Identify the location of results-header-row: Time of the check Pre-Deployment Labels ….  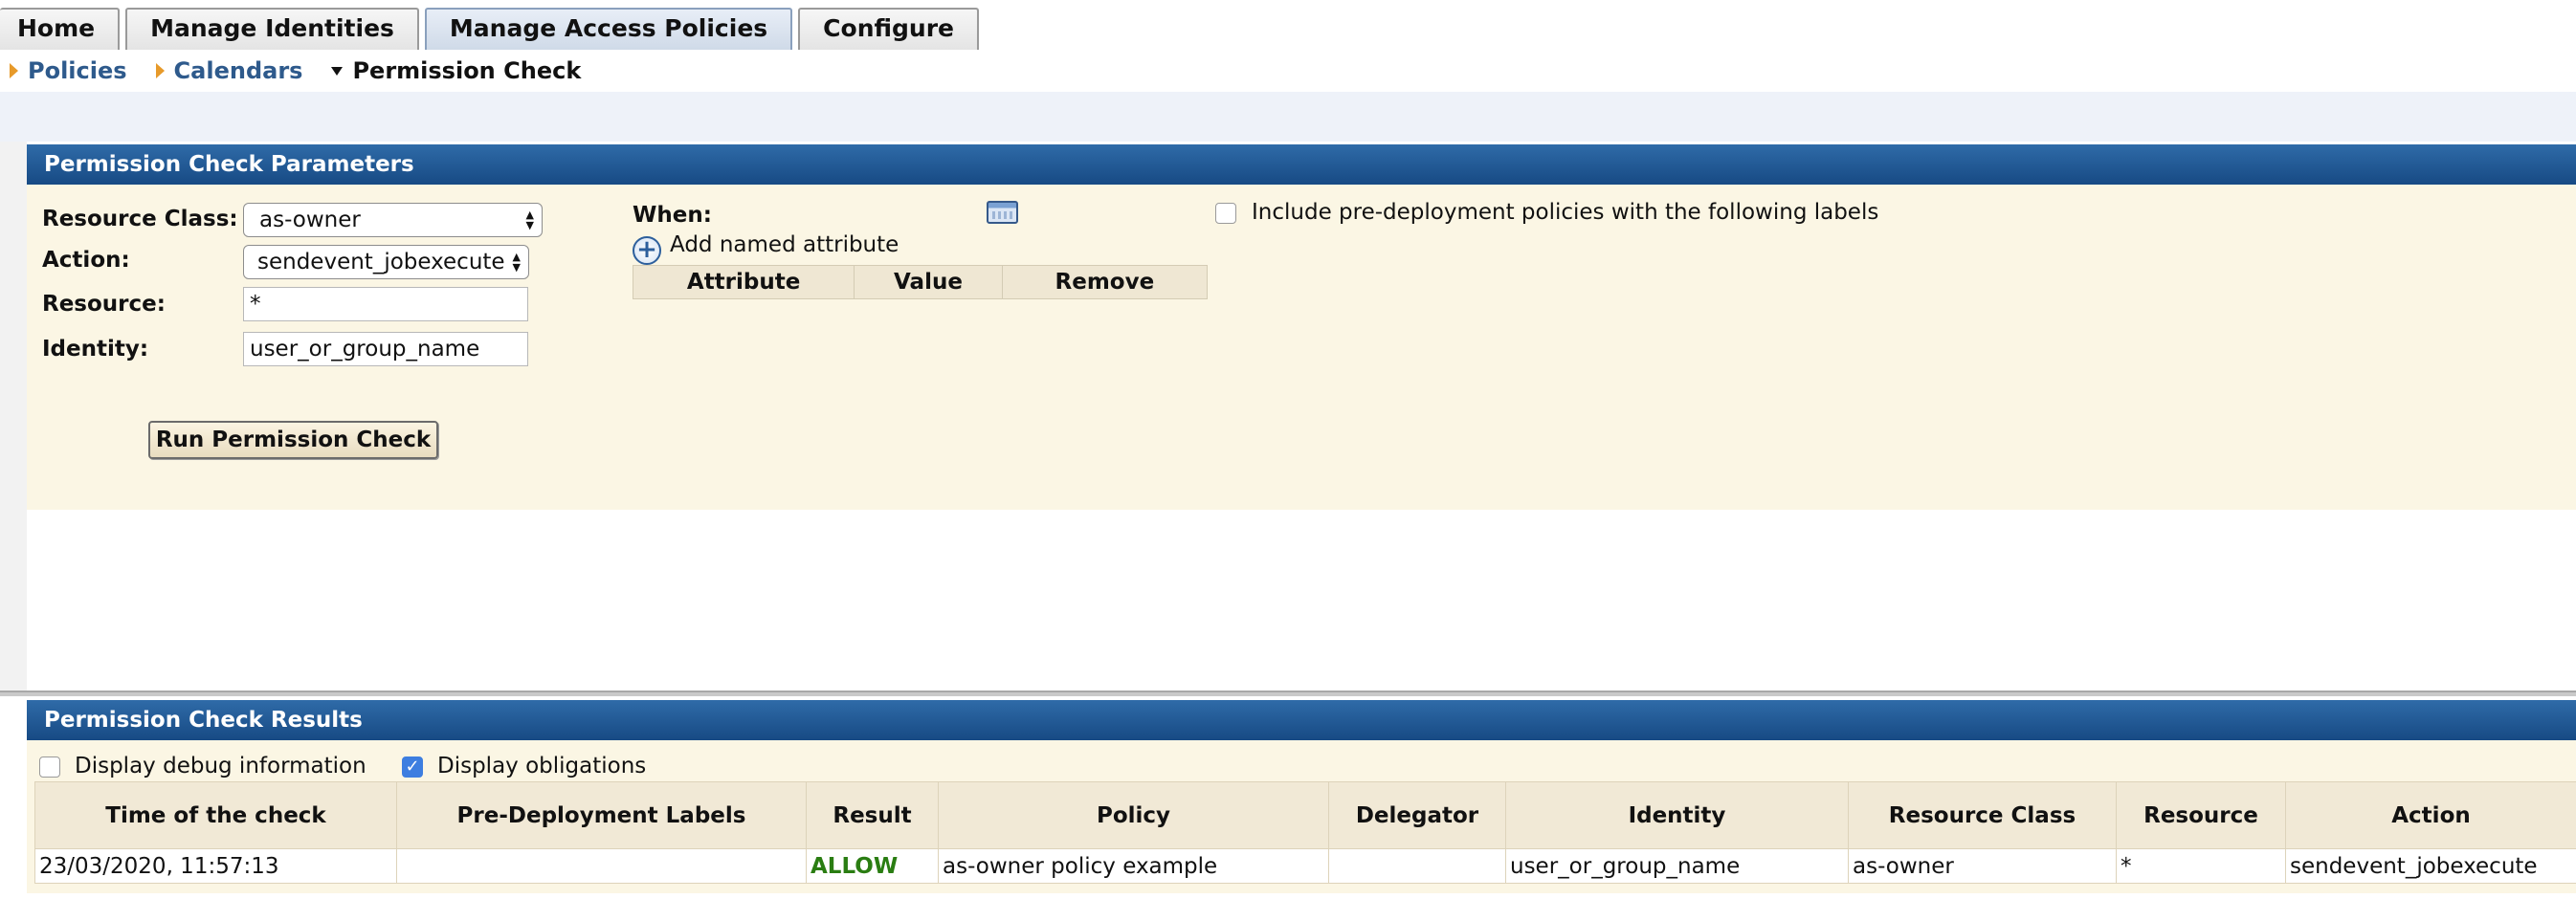
(1305, 815).